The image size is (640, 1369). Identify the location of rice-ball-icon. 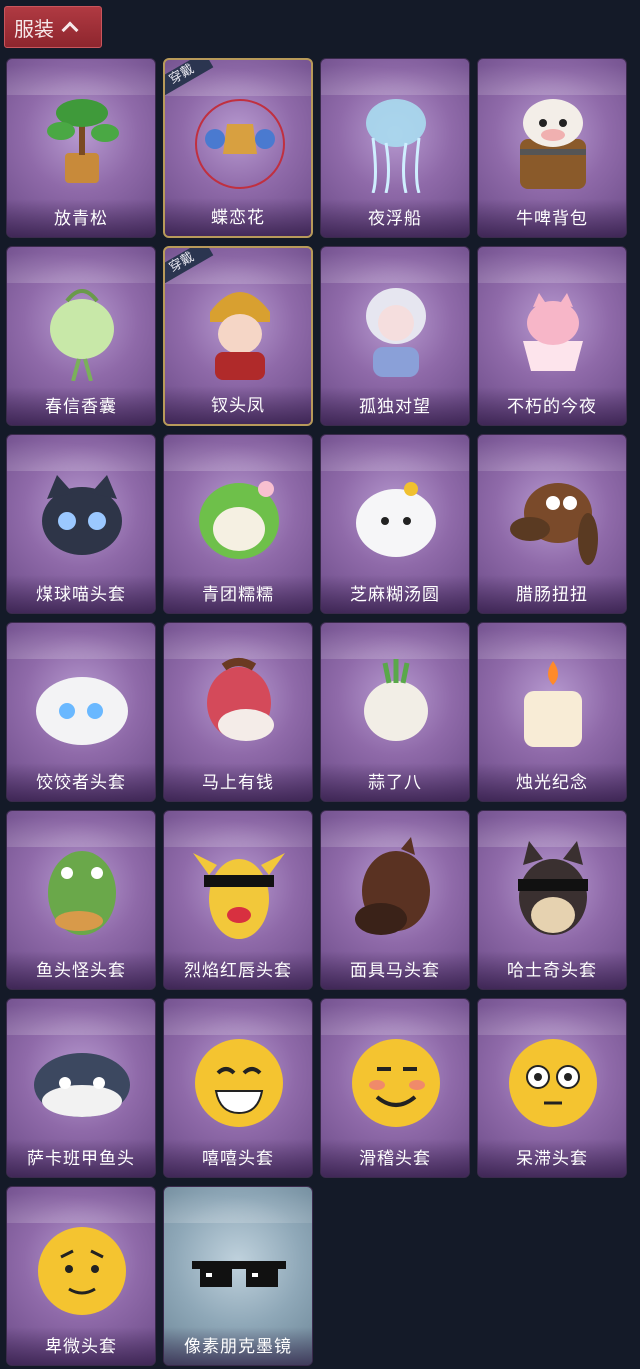
(396, 514).